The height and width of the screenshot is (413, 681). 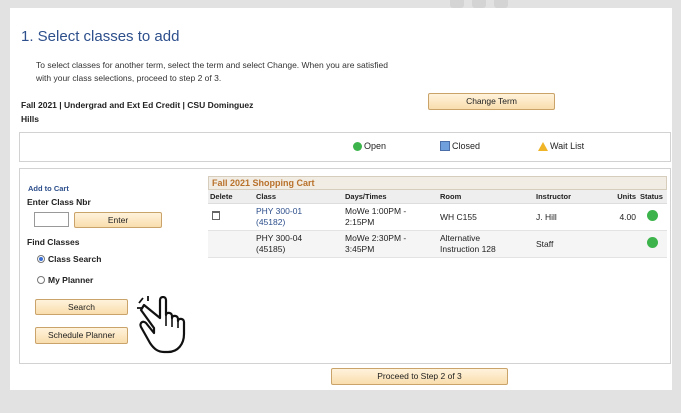 I want to click on find-classes-label: Find Classes, so click(x=53, y=242).